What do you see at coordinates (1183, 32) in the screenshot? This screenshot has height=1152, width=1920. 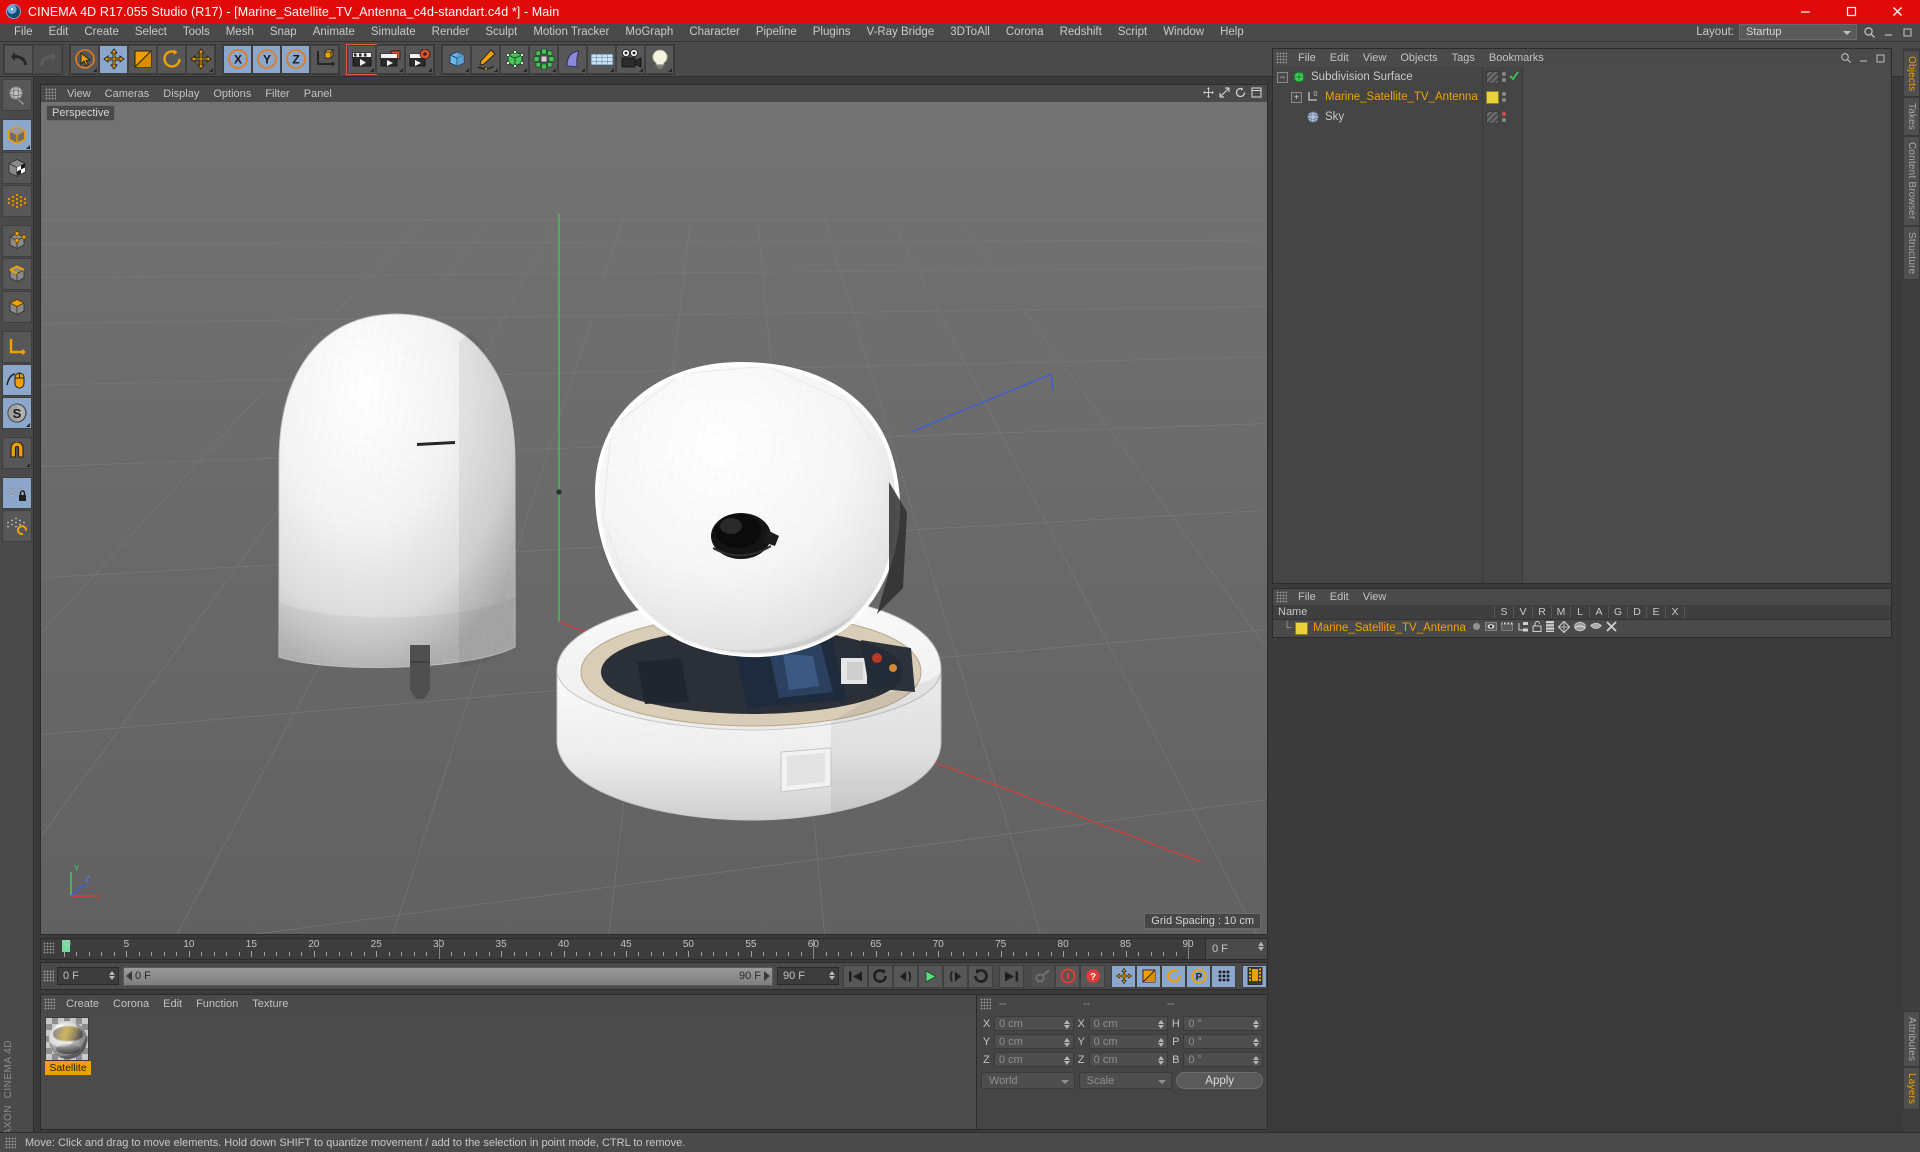 I see `menu-window: Window` at bounding box center [1183, 32].